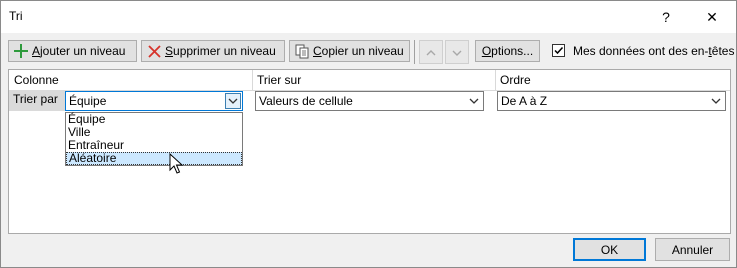 Image resolution: width=737 pixels, height=268 pixels. Describe the element at coordinates (154, 119) in the screenshot. I see `dropdown-option: Équipe` at that location.